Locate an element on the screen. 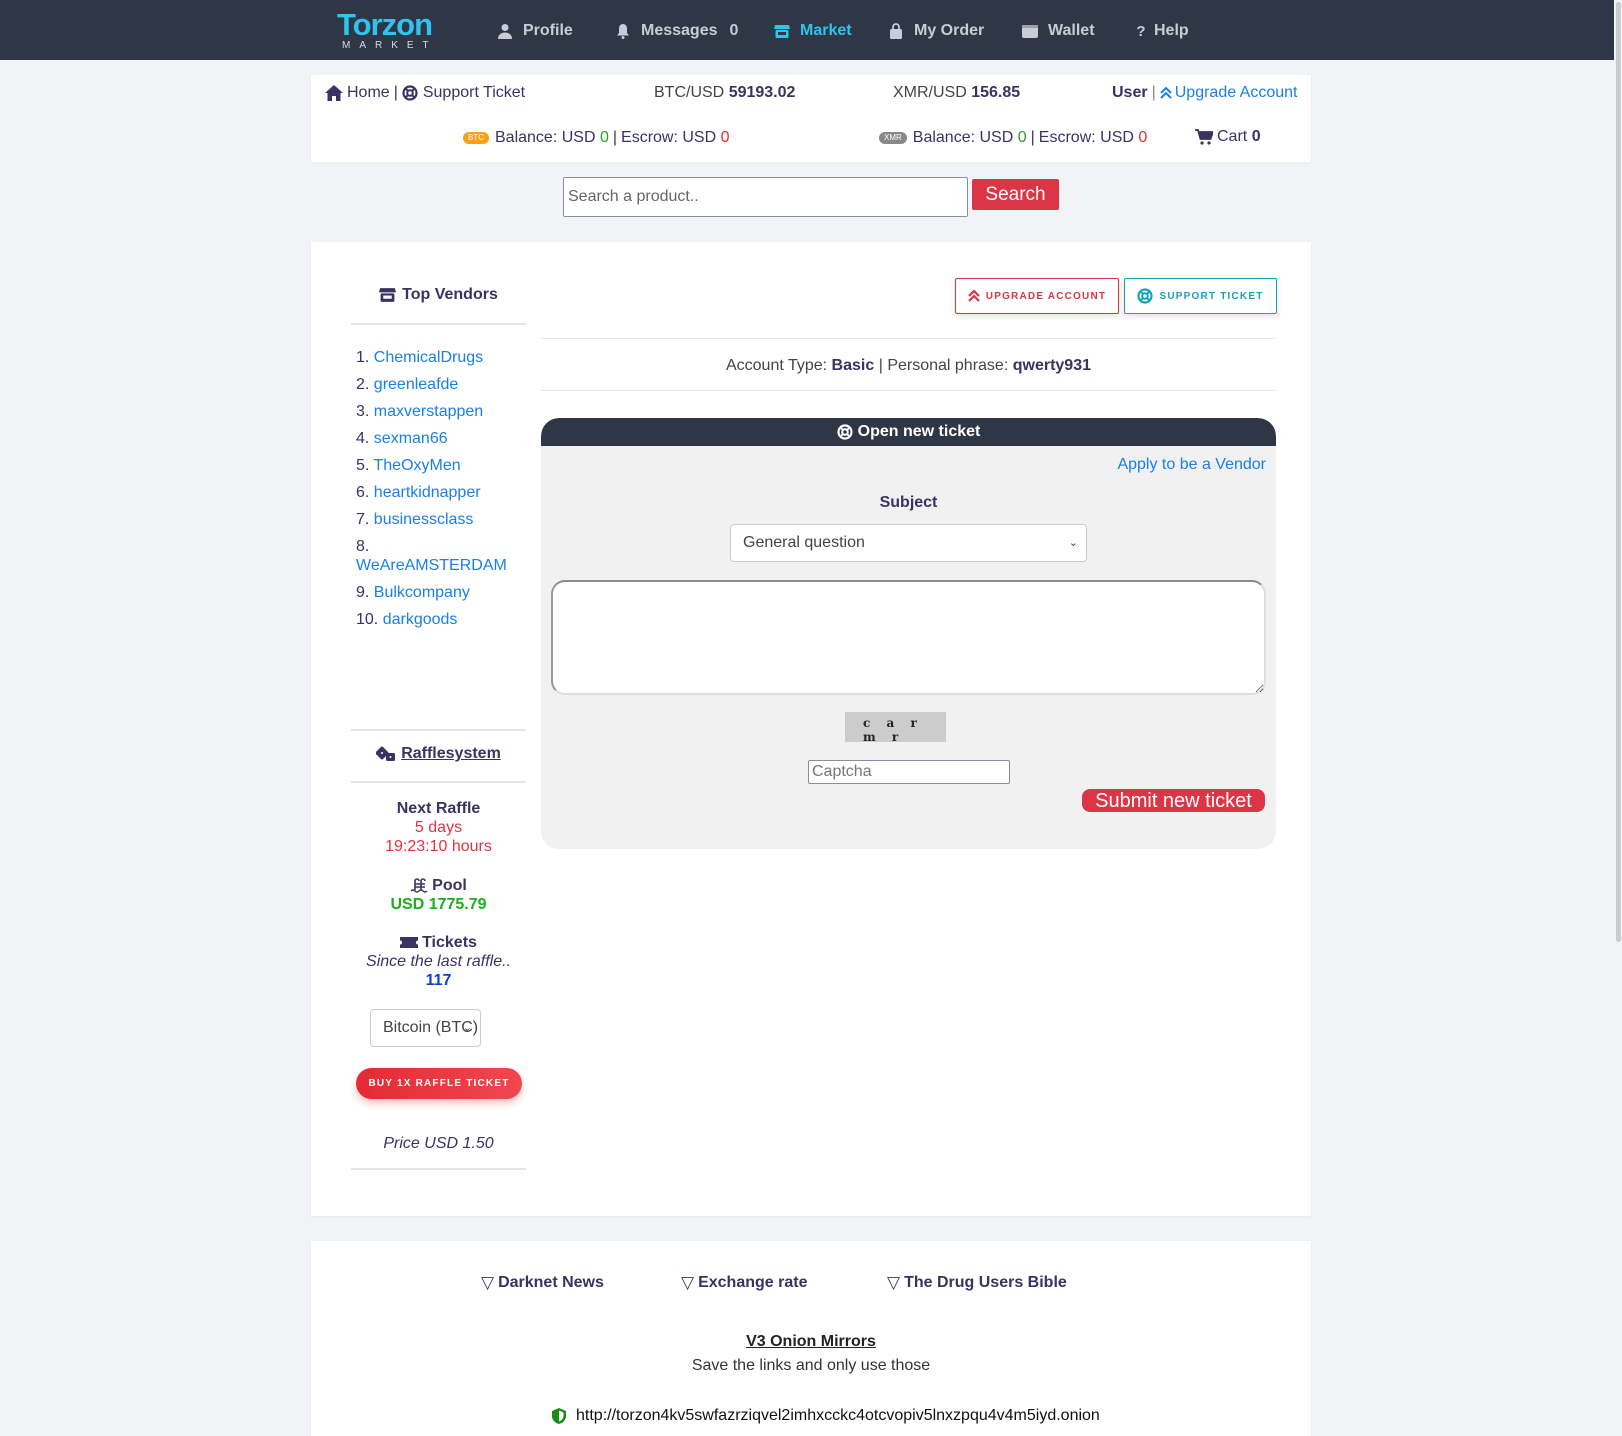 Image resolution: width=1622 pixels, height=1436 pixels. nav-help: ? Help is located at coordinates (1161, 31).